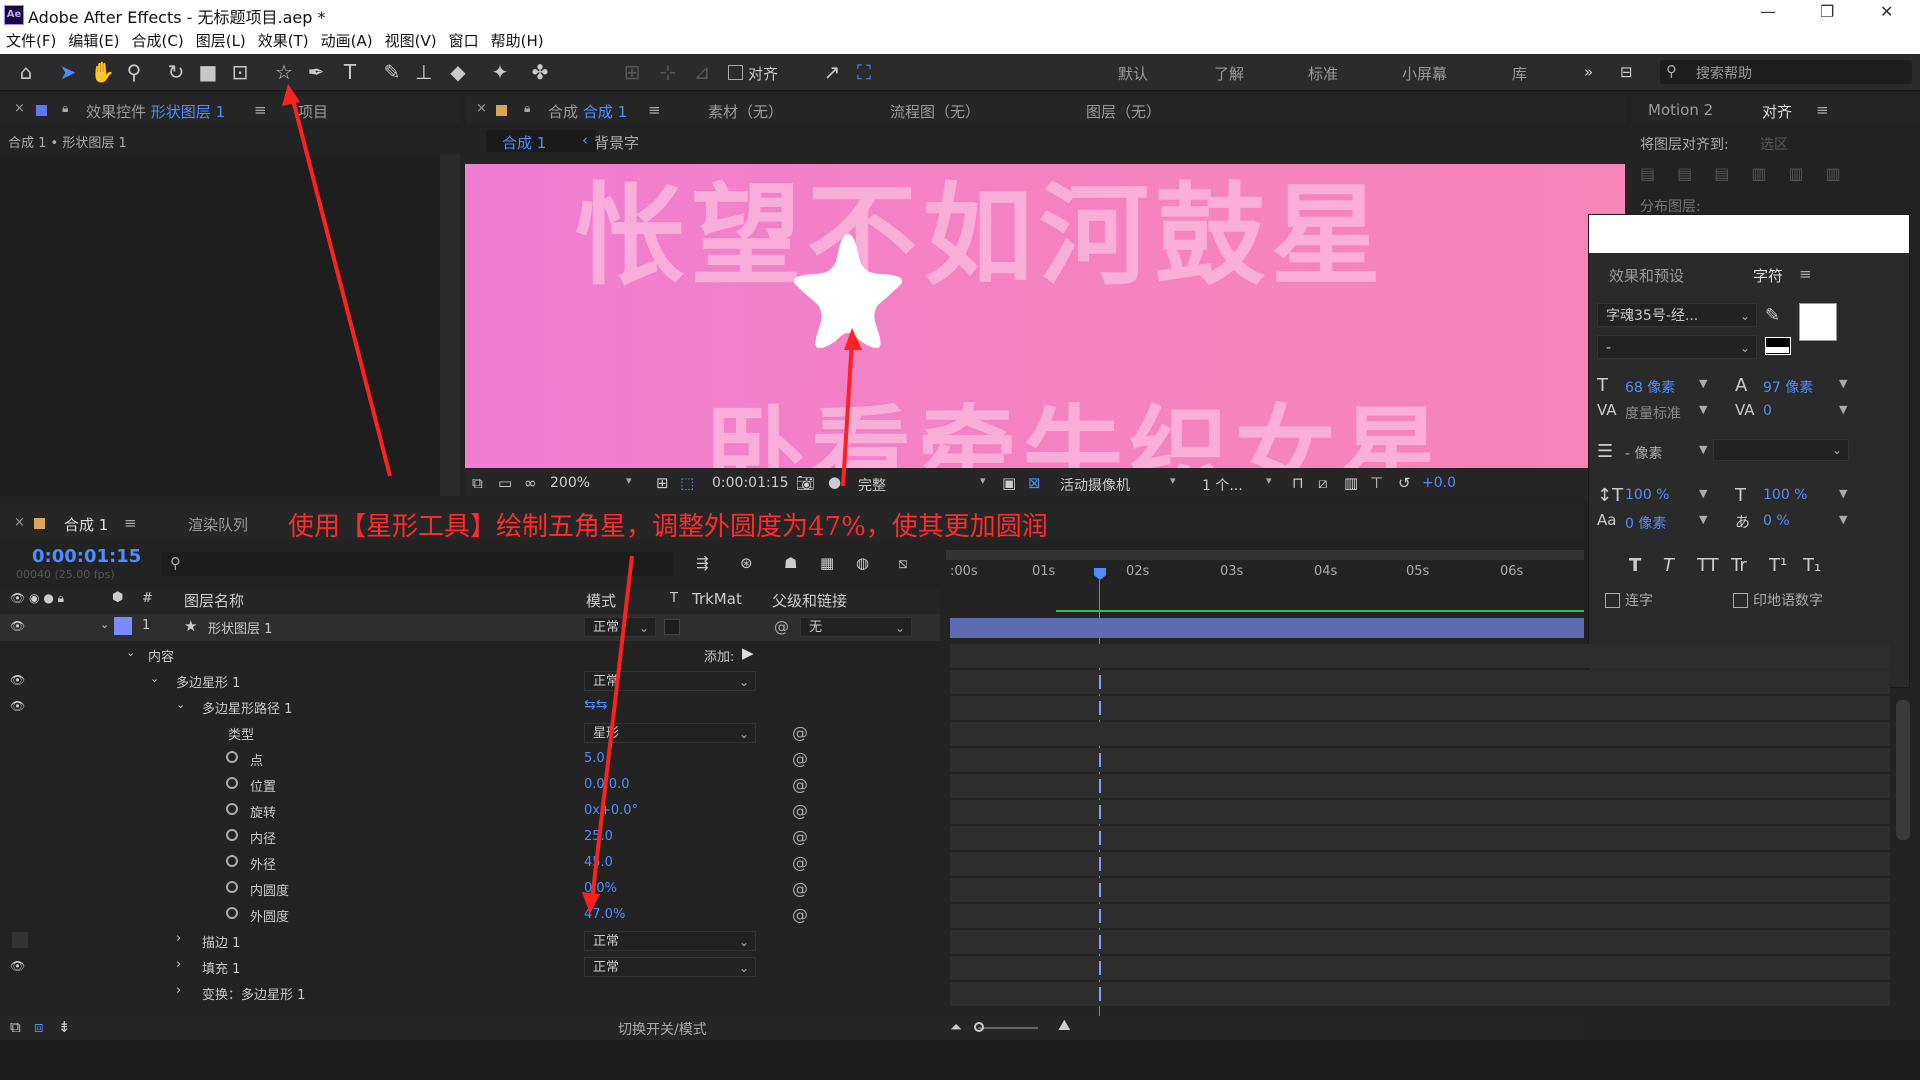 The height and width of the screenshot is (1080, 1920). What do you see at coordinates (834, 482) in the screenshot?
I see `channel-color-icon: ●` at bounding box center [834, 482].